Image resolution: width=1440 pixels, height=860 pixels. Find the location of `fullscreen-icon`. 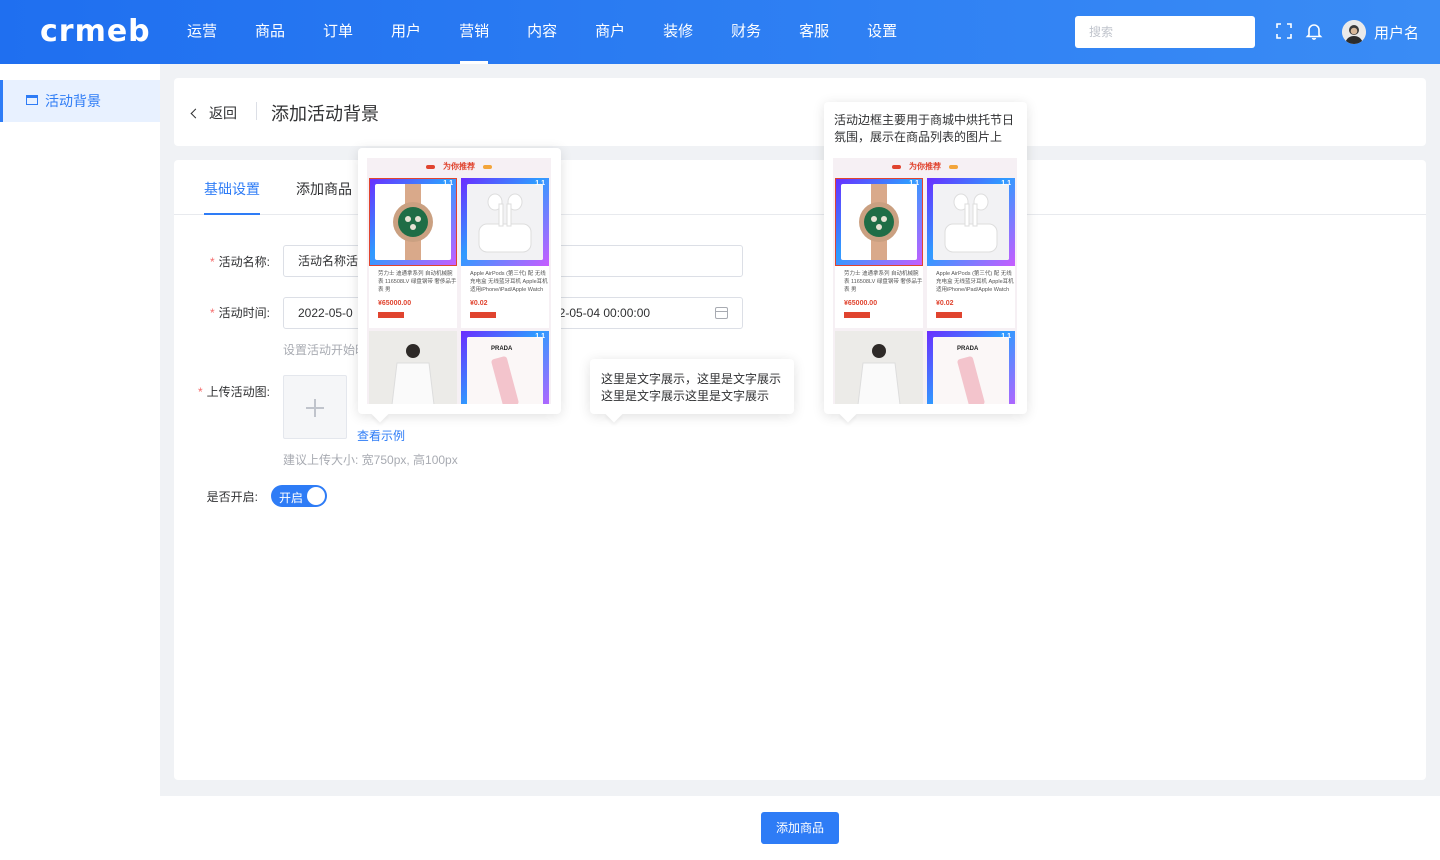

fullscreen-icon is located at coordinates (1284, 31).